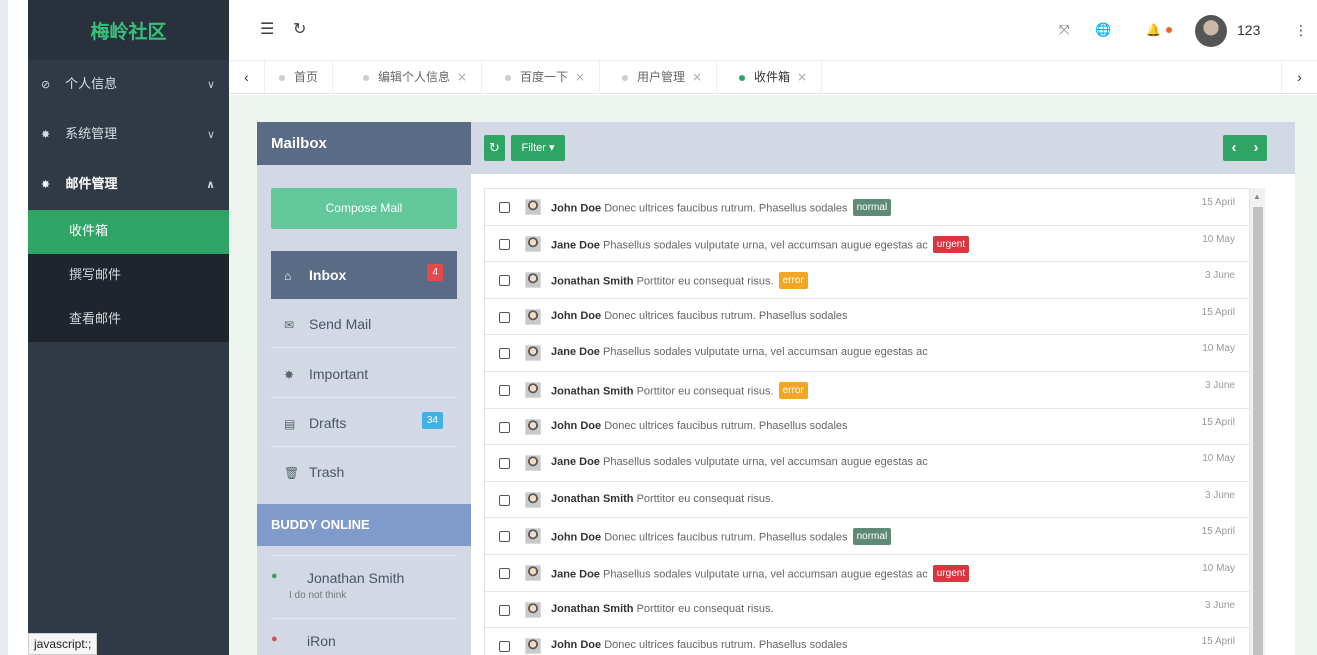  I want to click on filter-button: Filter ▾, so click(538, 148).